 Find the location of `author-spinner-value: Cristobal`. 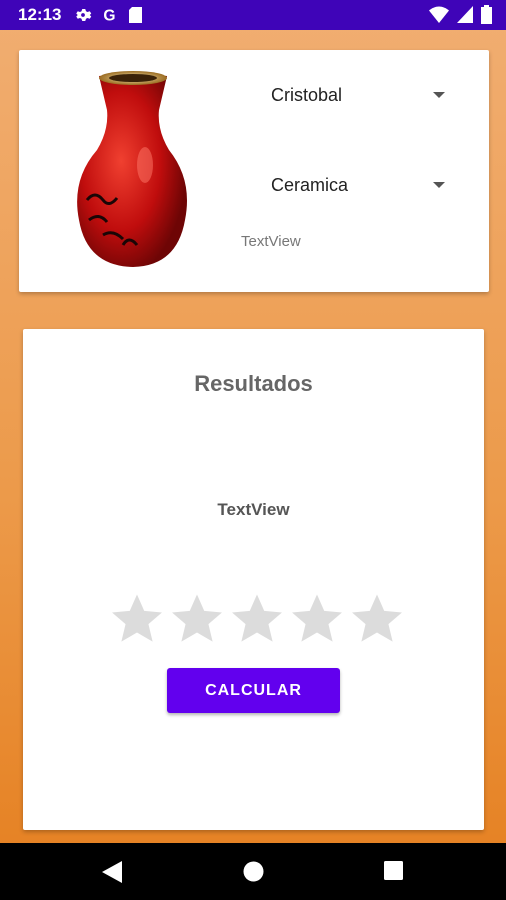

author-spinner-value: Cristobal is located at coordinates (307, 94).